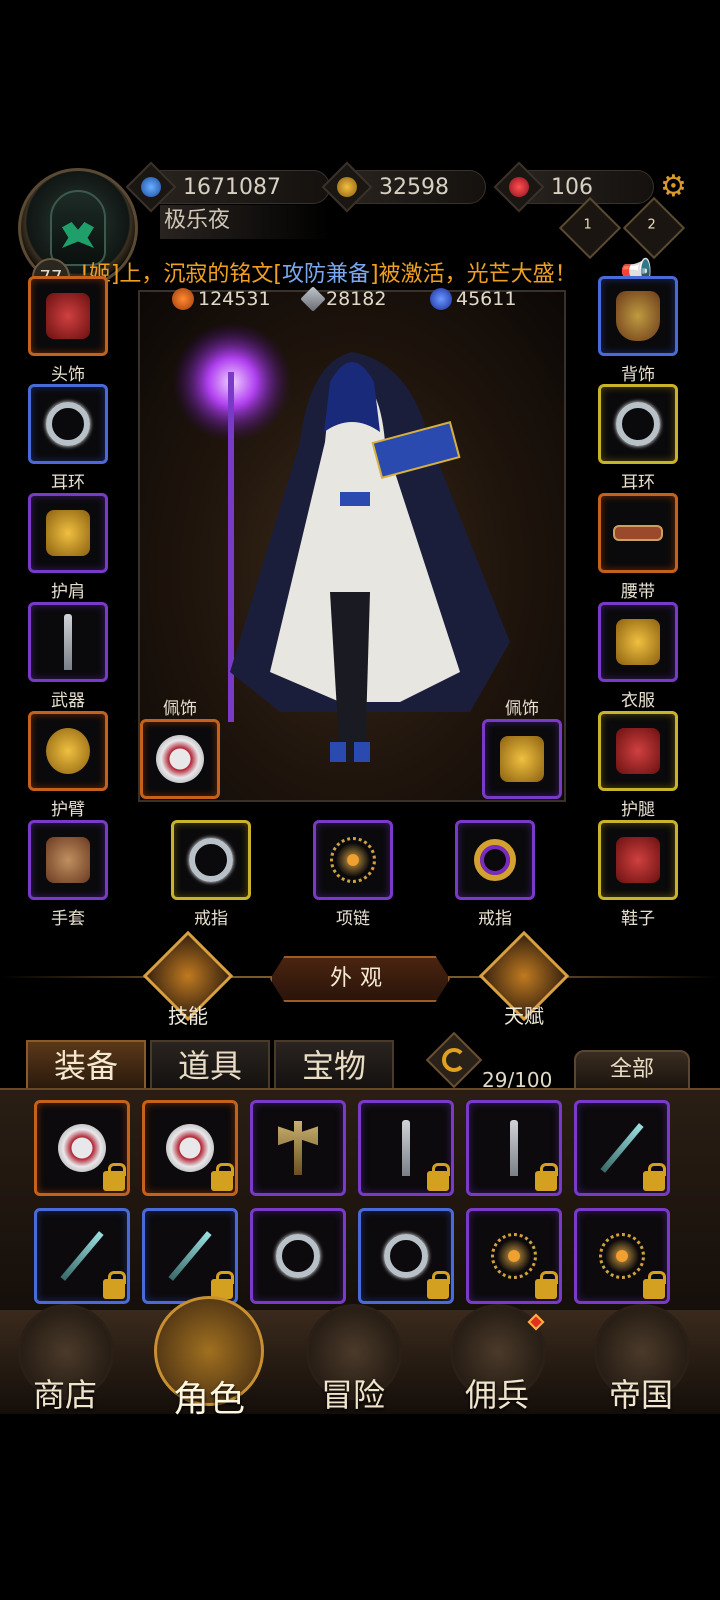  I want to click on slot-weapon, so click(68, 642).